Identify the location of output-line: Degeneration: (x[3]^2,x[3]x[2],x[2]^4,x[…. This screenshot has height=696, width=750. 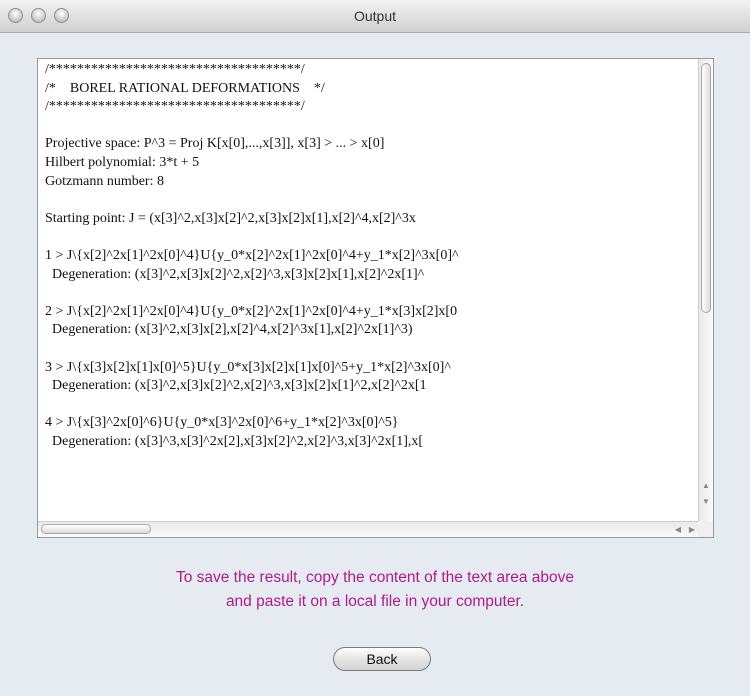
(229, 330).